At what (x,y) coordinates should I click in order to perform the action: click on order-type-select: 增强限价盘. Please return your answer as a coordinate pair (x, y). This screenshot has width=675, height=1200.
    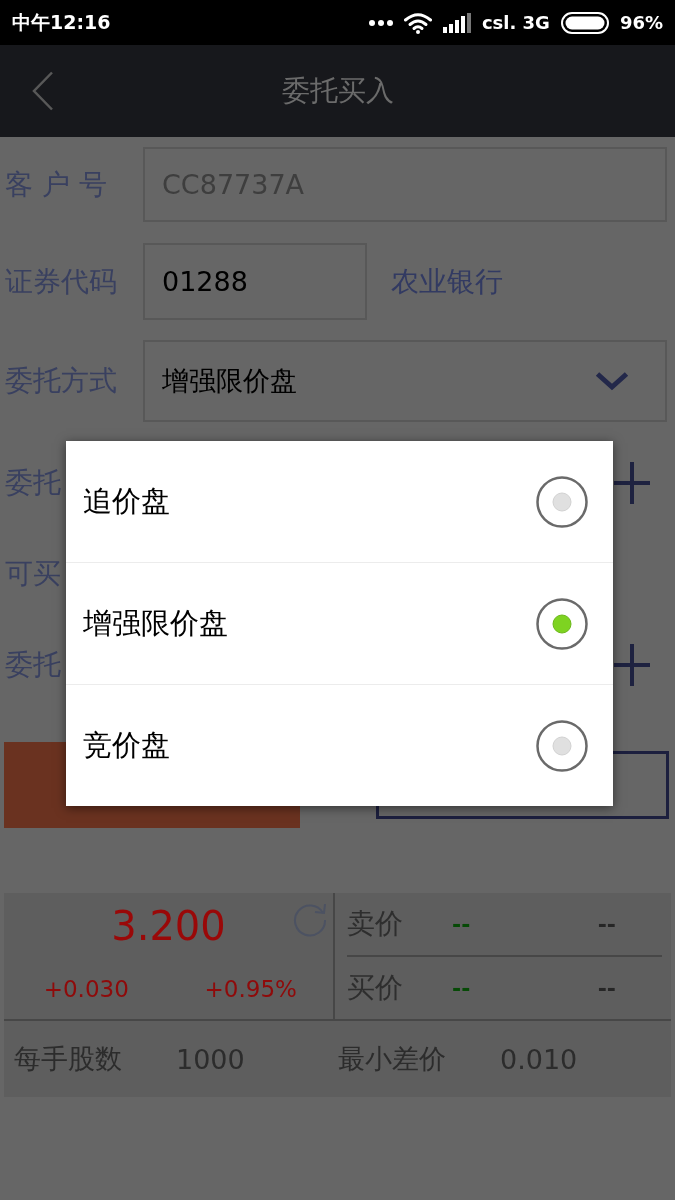
    Looking at the image, I should click on (405, 381).